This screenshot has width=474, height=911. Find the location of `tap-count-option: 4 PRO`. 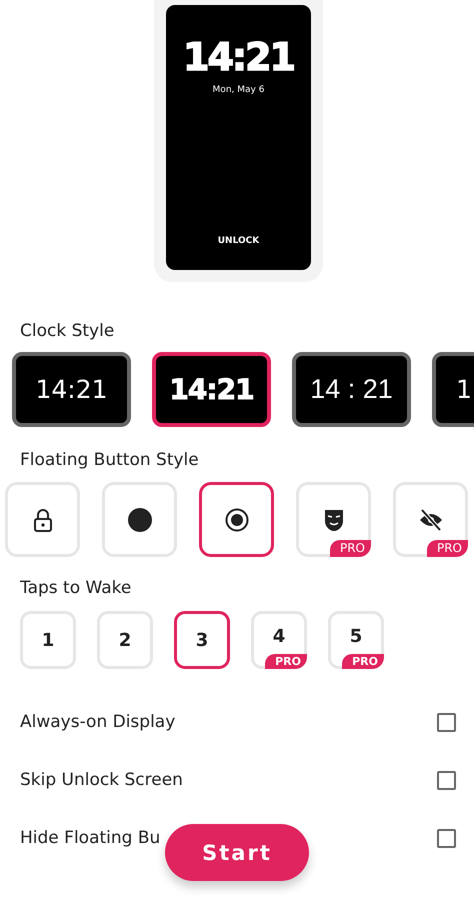

tap-count-option: 4 PRO is located at coordinates (279, 640).